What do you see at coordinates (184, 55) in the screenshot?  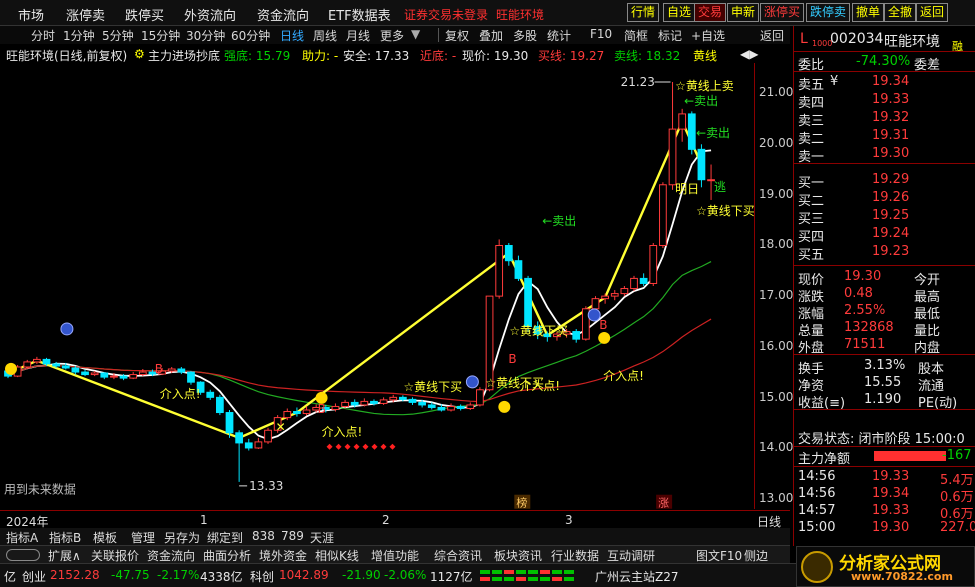 I see `indicator-name: 主力进场抄底` at bounding box center [184, 55].